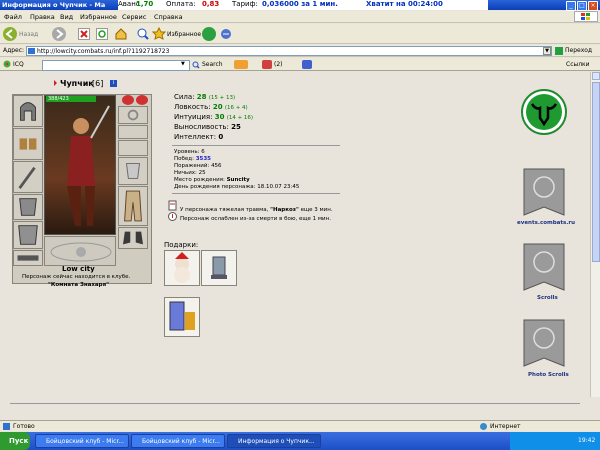 The image size is (600, 450). Describe the element at coordinates (586, 16) in the screenshot. I see `windows-logo-icon` at that location.